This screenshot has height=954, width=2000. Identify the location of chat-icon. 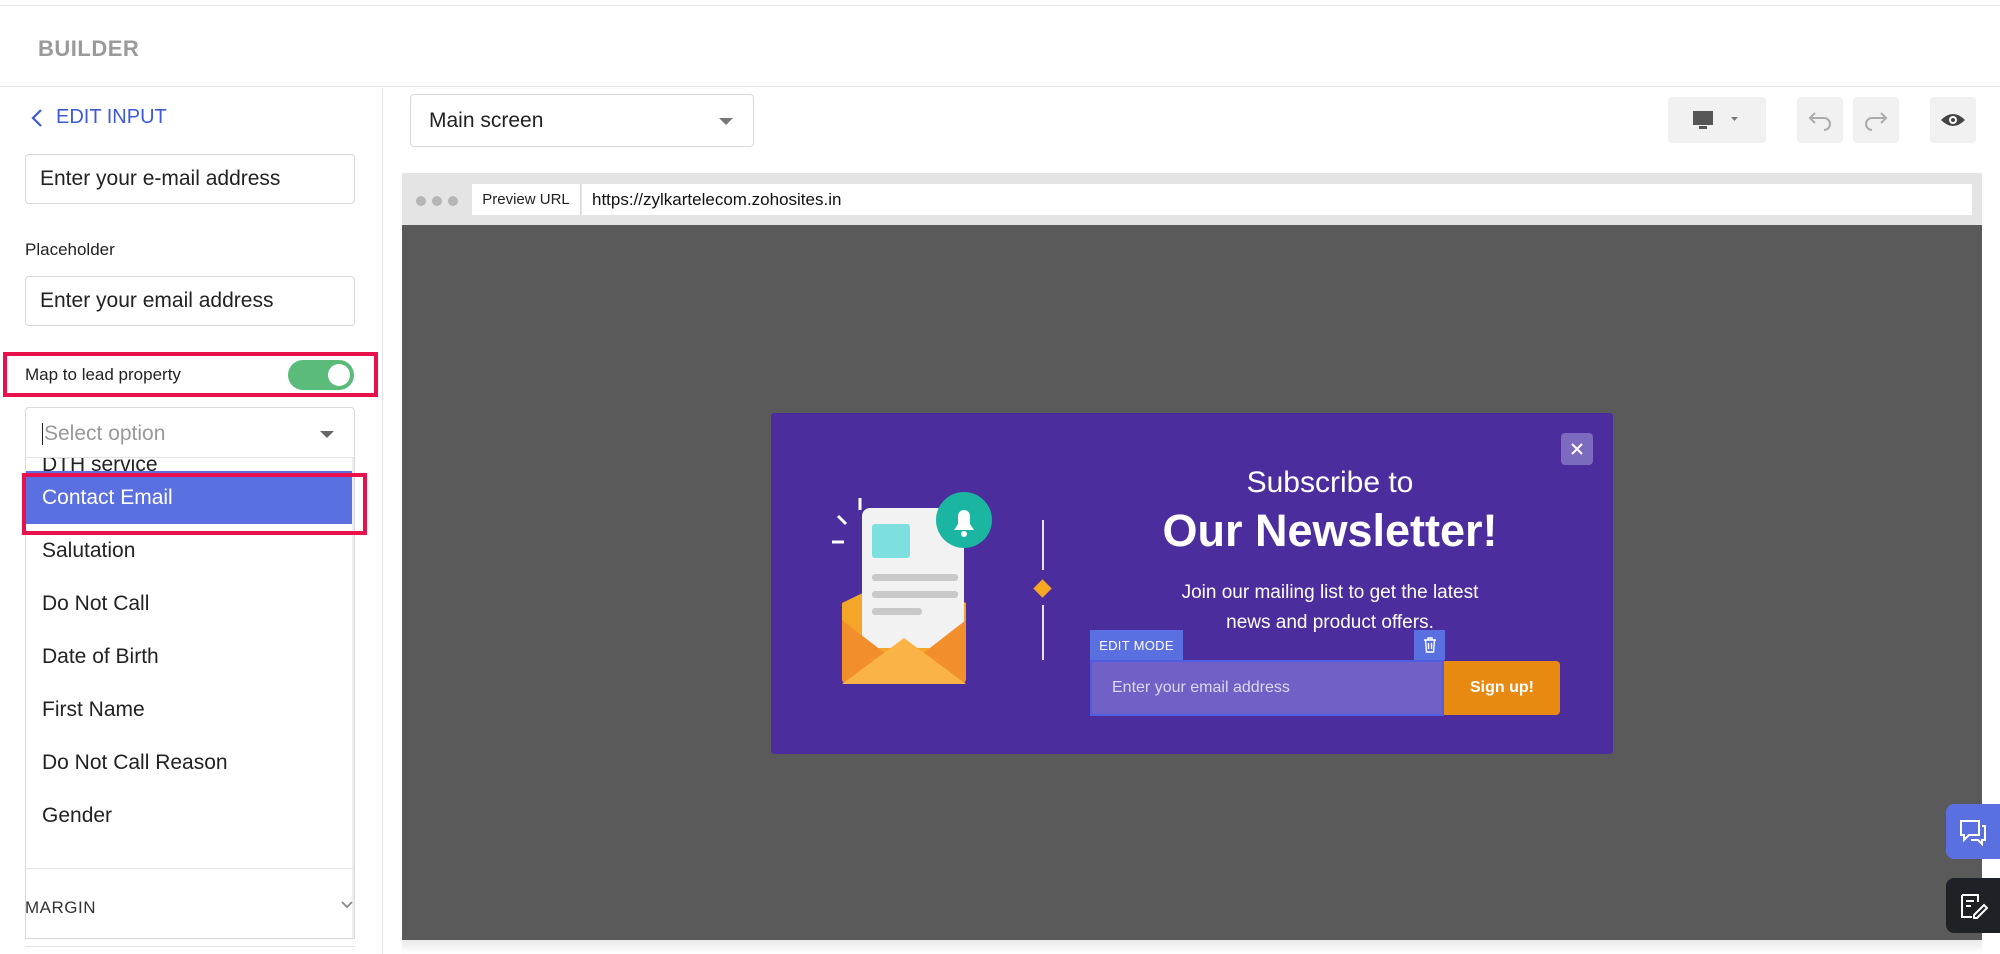
(1973, 832).